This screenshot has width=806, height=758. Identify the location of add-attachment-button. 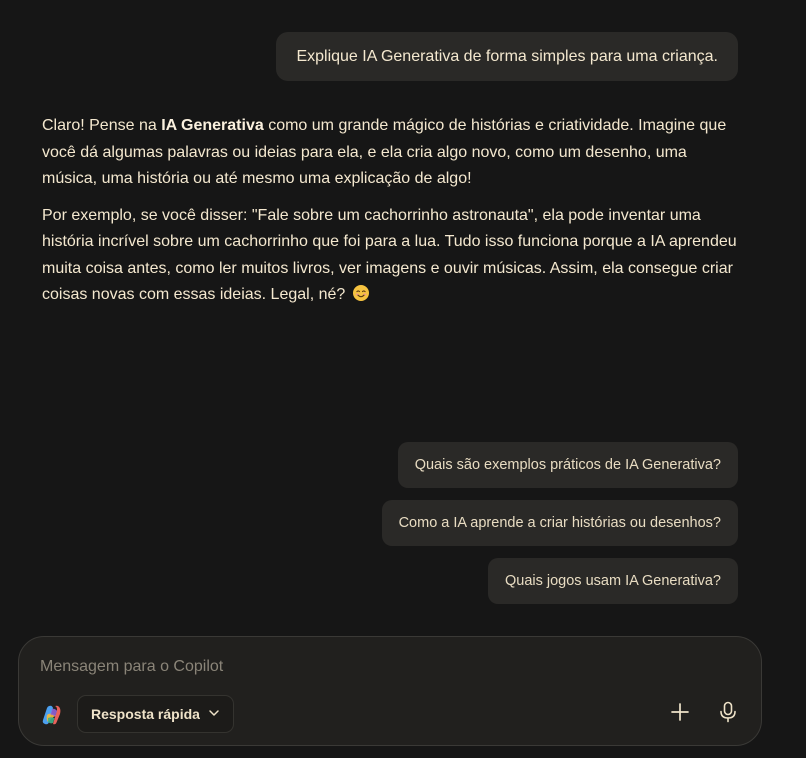
(680, 714).